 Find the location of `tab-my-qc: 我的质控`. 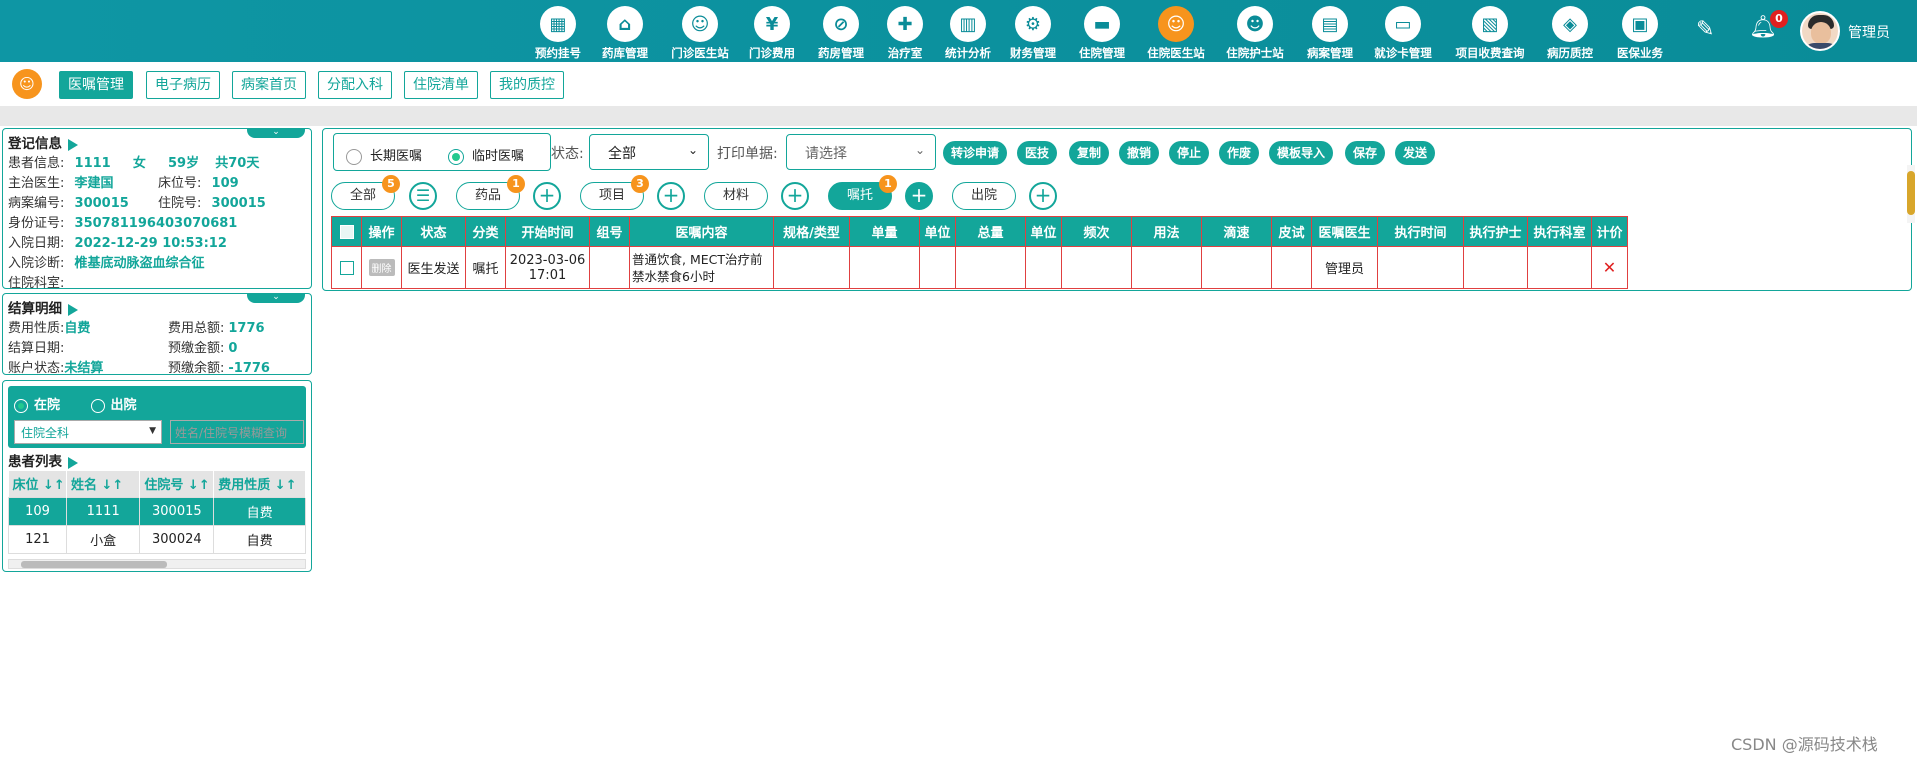

tab-my-qc: 我的质控 is located at coordinates (527, 85).